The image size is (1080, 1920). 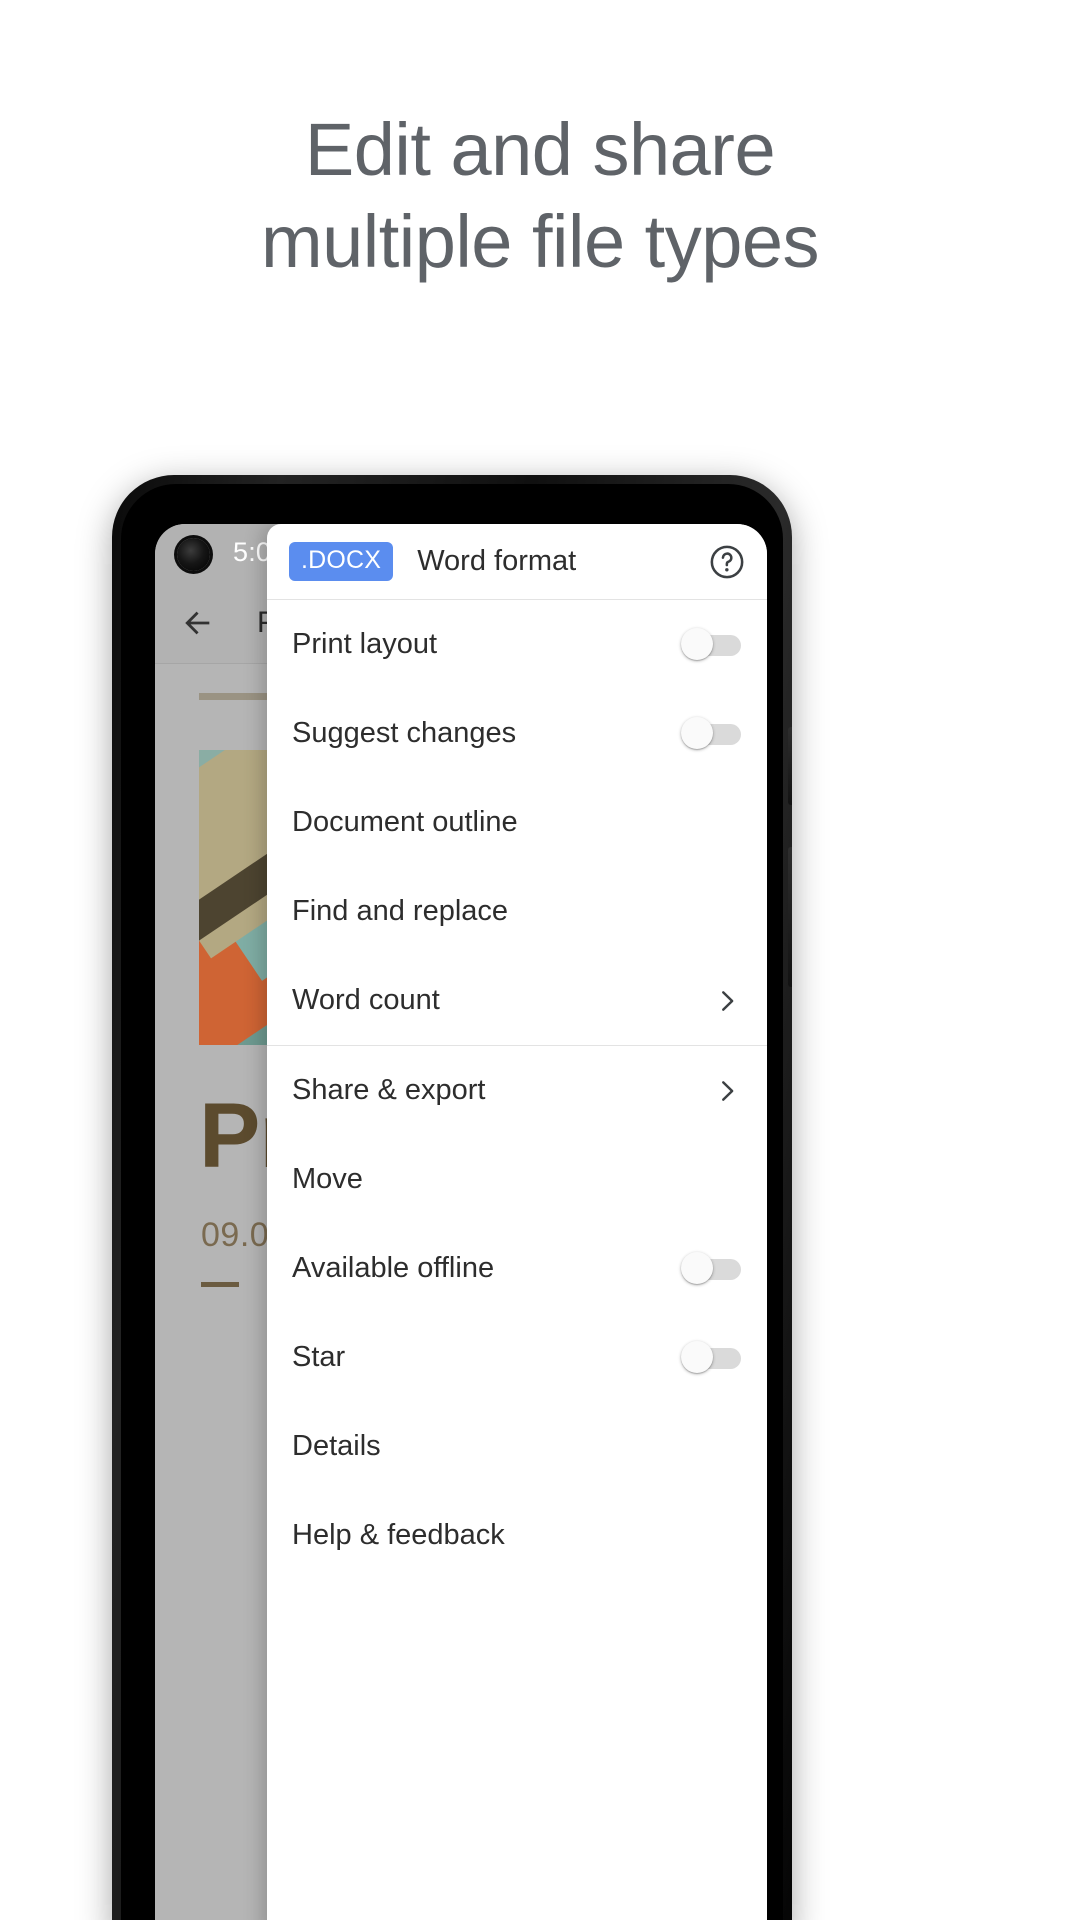 I want to click on menu-item-label: Available offline, so click(x=393, y=1268).